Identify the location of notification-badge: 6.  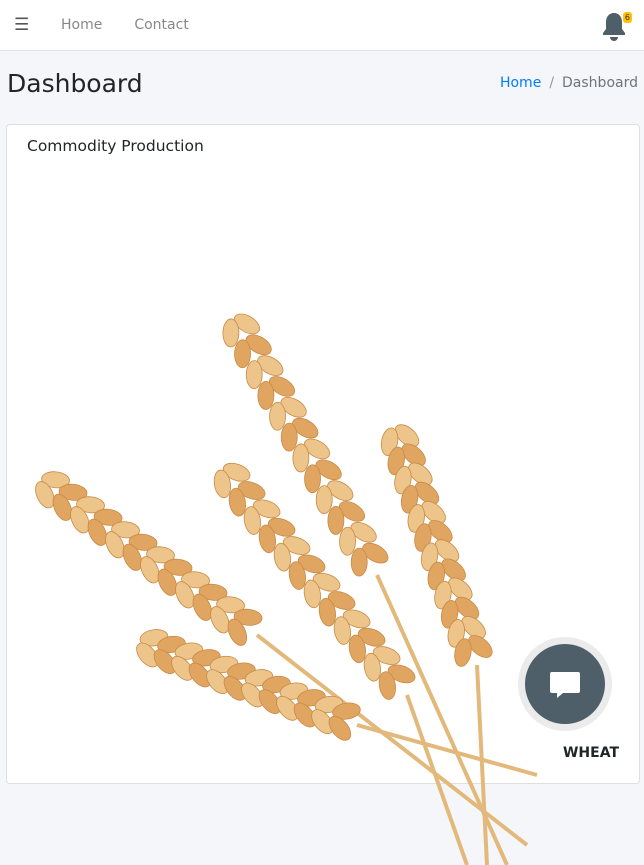
(627, 17).